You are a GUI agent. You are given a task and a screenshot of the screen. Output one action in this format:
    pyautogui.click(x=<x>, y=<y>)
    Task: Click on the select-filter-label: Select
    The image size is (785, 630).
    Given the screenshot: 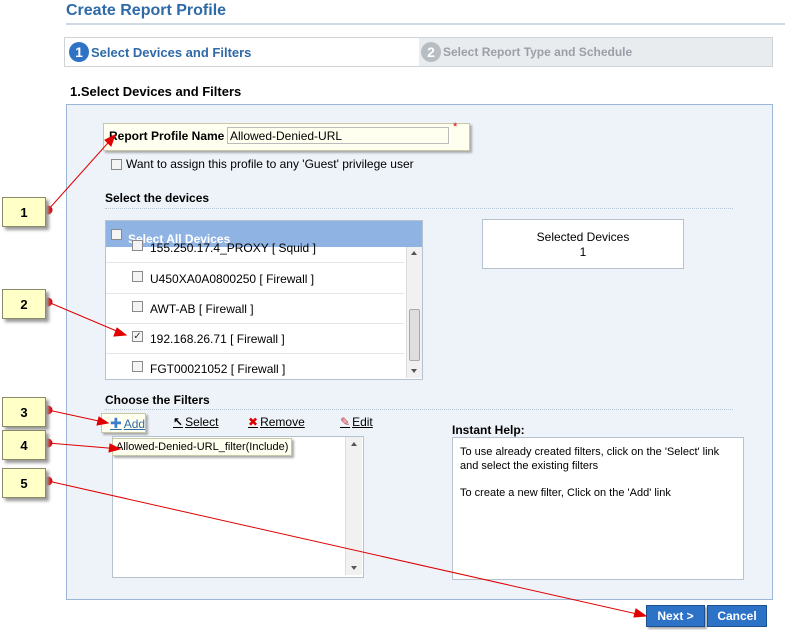 What is the action you would take?
    pyautogui.click(x=202, y=422)
    